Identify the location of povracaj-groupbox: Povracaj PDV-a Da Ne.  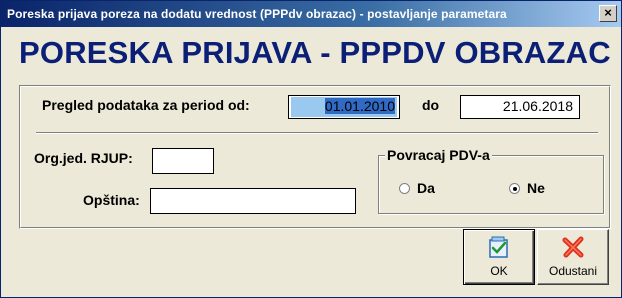
(491, 180).